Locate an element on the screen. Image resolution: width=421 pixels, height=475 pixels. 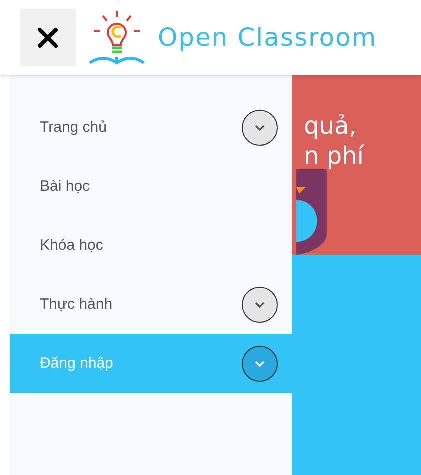
lightbulb-book-logo-icon is located at coordinates (117, 37).